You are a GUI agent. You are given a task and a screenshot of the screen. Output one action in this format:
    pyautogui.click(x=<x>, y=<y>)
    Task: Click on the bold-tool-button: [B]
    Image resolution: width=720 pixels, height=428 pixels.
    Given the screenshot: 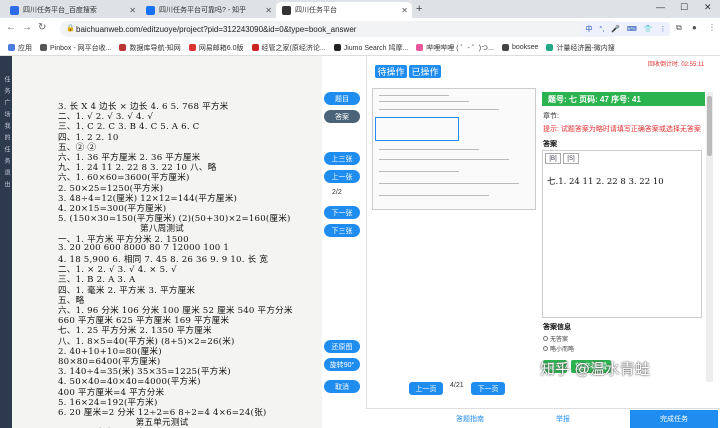 What is the action you would take?
    pyautogui.click(x=553, y=158)
    